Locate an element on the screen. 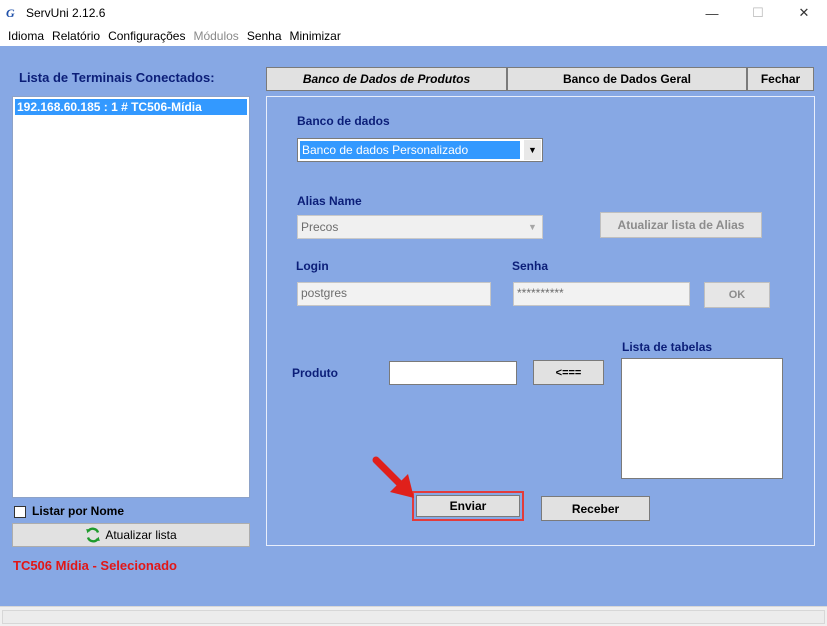 The width and height of the screenshot is (827, 626). window-title: ServUni 2.12.6 is located at coordinates (66, 13).